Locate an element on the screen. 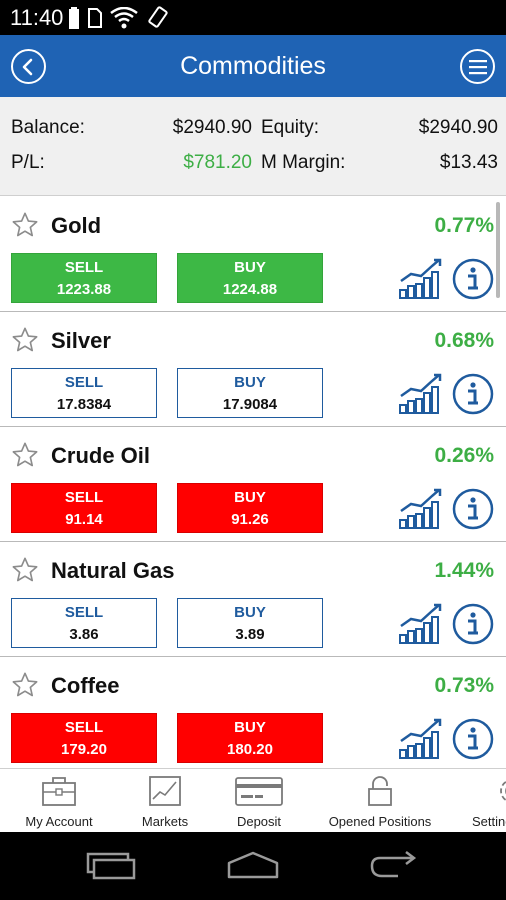  nav-my-account: My Account is located at coordinates (59, 802).